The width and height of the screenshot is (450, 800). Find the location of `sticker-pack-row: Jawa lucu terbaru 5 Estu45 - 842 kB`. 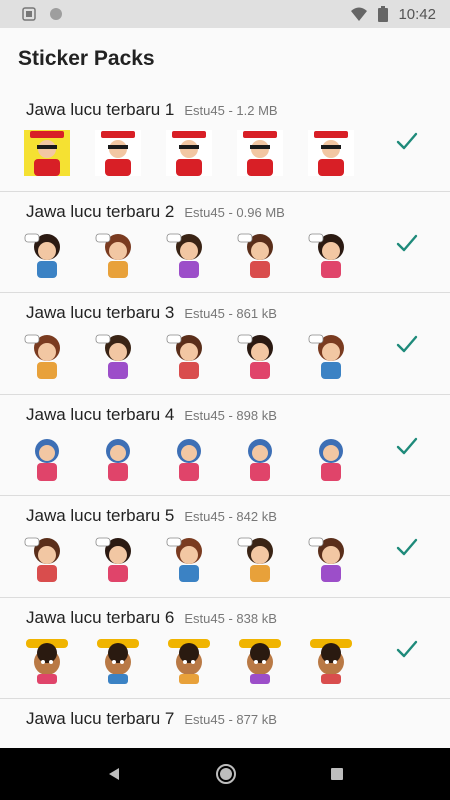

sticker-pack-row: Jawa lucu terbaru 5 Estu45 - 842 kB is located at coordinates (225, 547).